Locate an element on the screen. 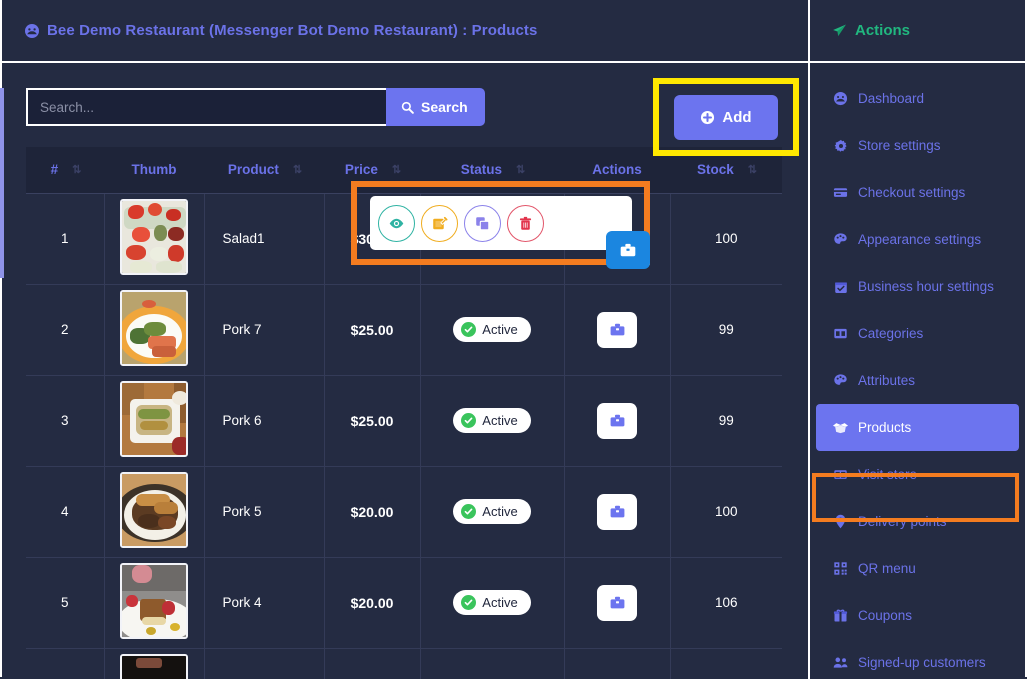 This screenshot has width=1027, height=679. sidebar-item-categories: Categories is located at coordinates (917, 333).